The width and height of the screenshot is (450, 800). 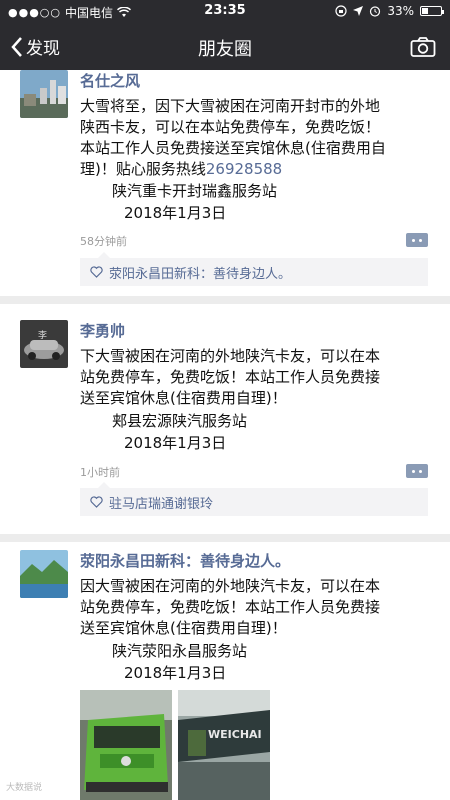 What do you see at coordinates (102, 330) in the screenshot?
I see `post-author-name: 李勇帅` at bounding box center [102, 330].